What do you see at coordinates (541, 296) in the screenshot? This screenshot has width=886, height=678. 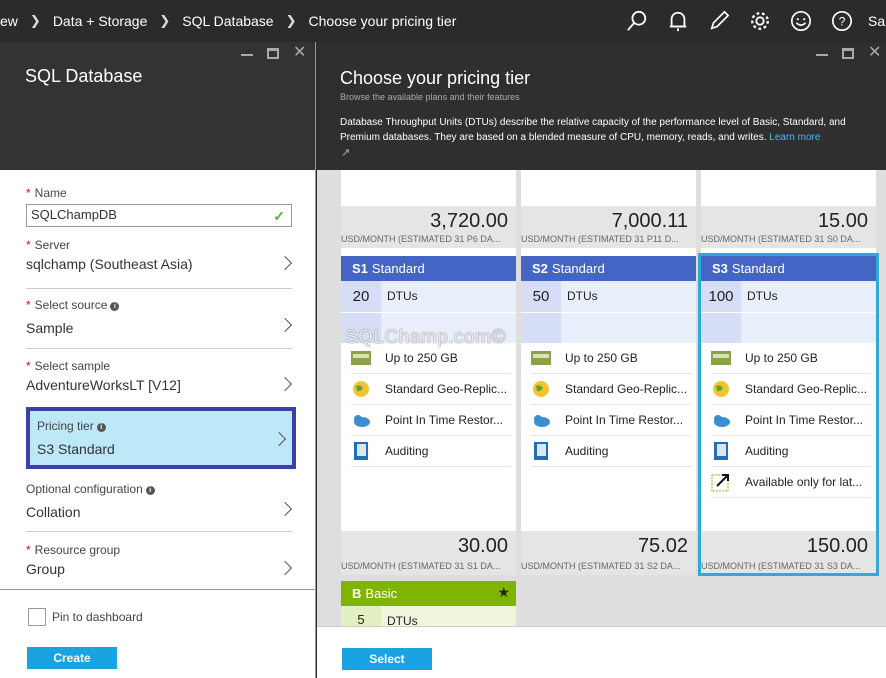 I see `dtu-value: 50` at bounding box center [541, 296].